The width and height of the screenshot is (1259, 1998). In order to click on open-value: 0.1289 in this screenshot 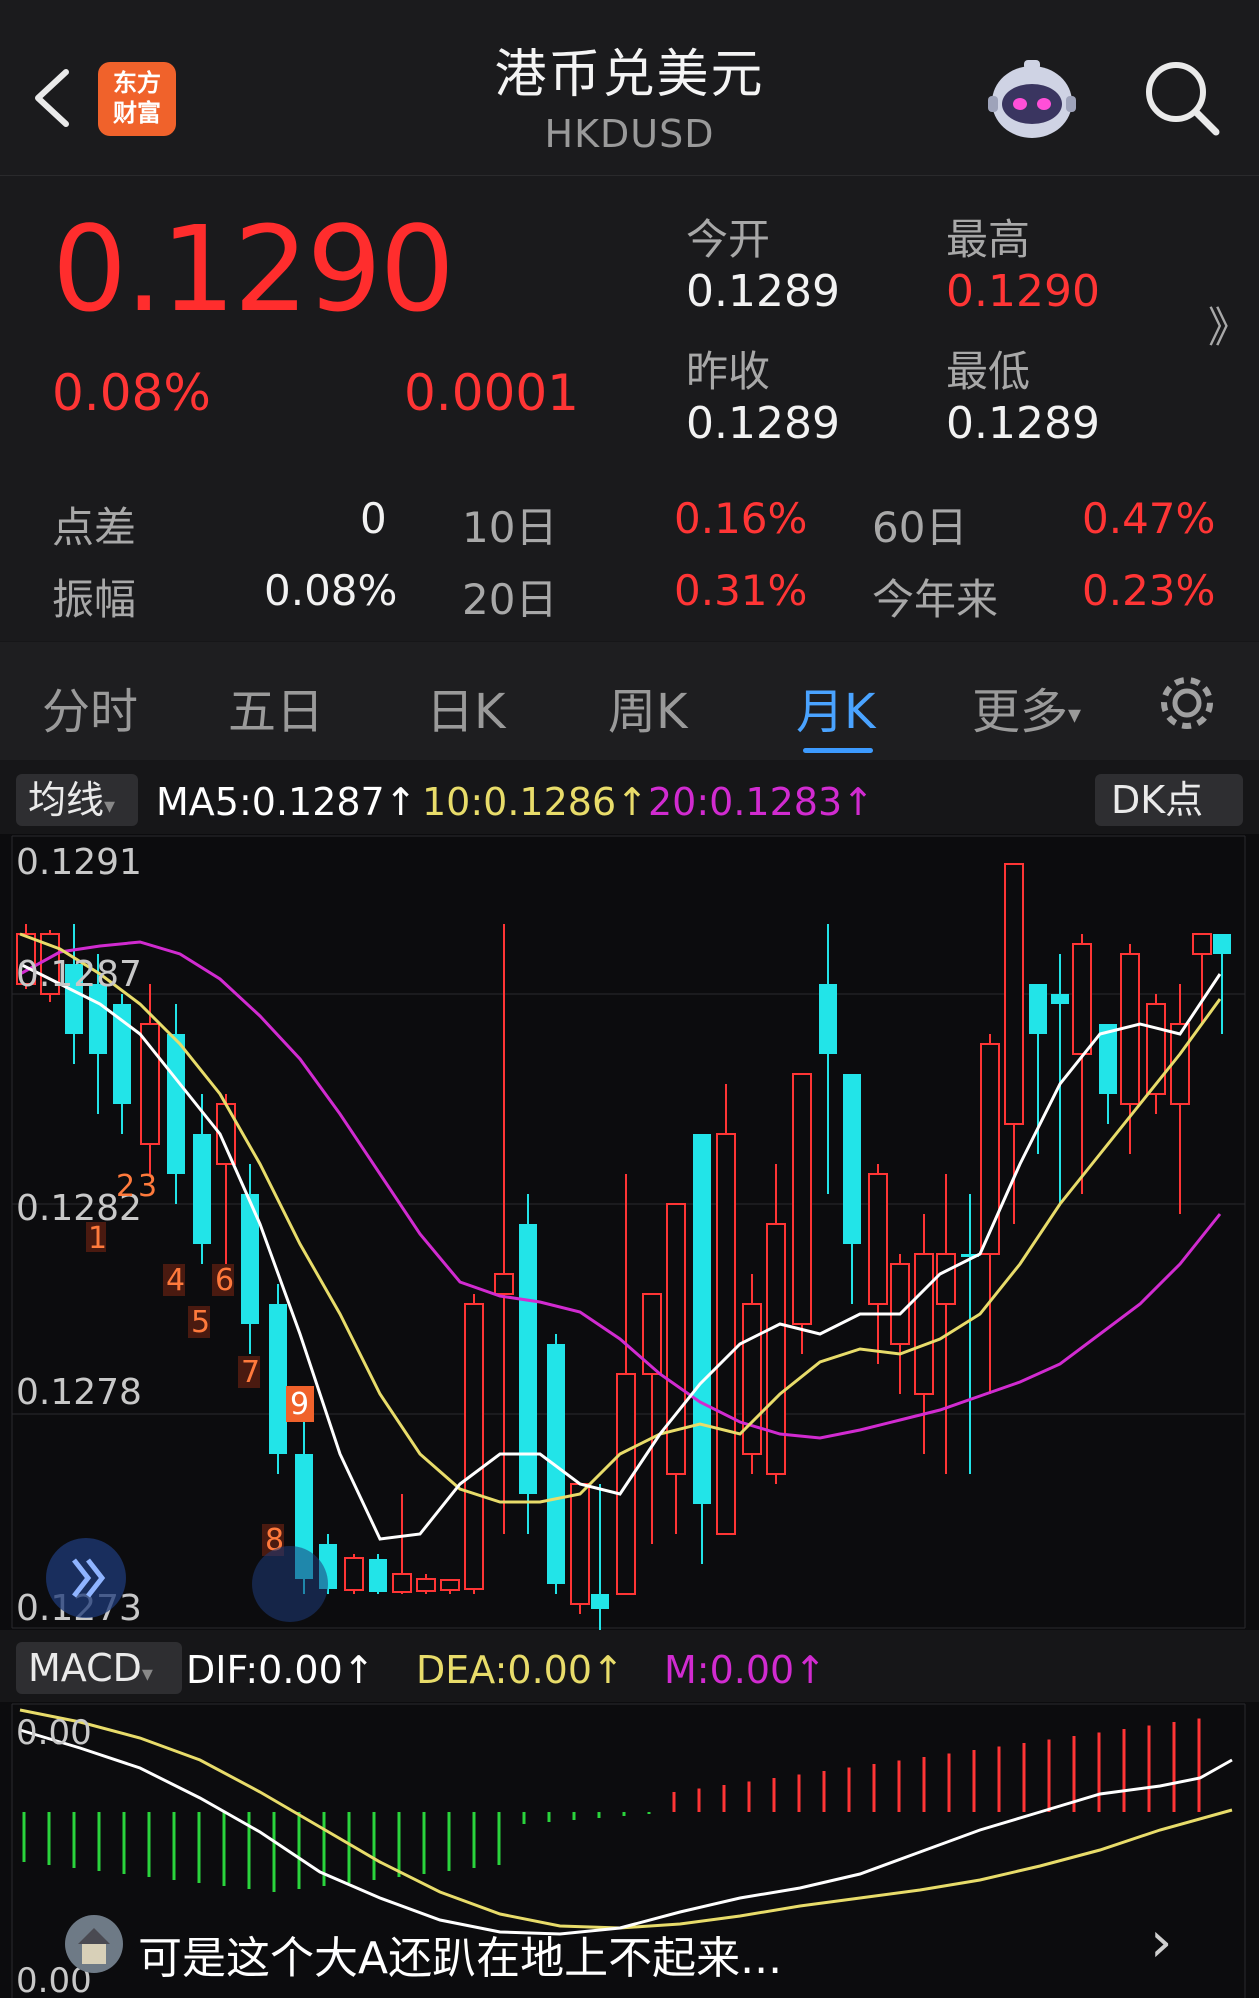, I will do `click(763, 291)`.